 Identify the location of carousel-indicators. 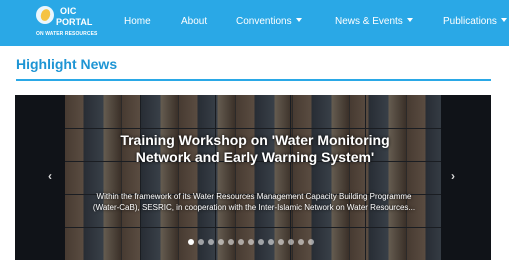
(251, 242).